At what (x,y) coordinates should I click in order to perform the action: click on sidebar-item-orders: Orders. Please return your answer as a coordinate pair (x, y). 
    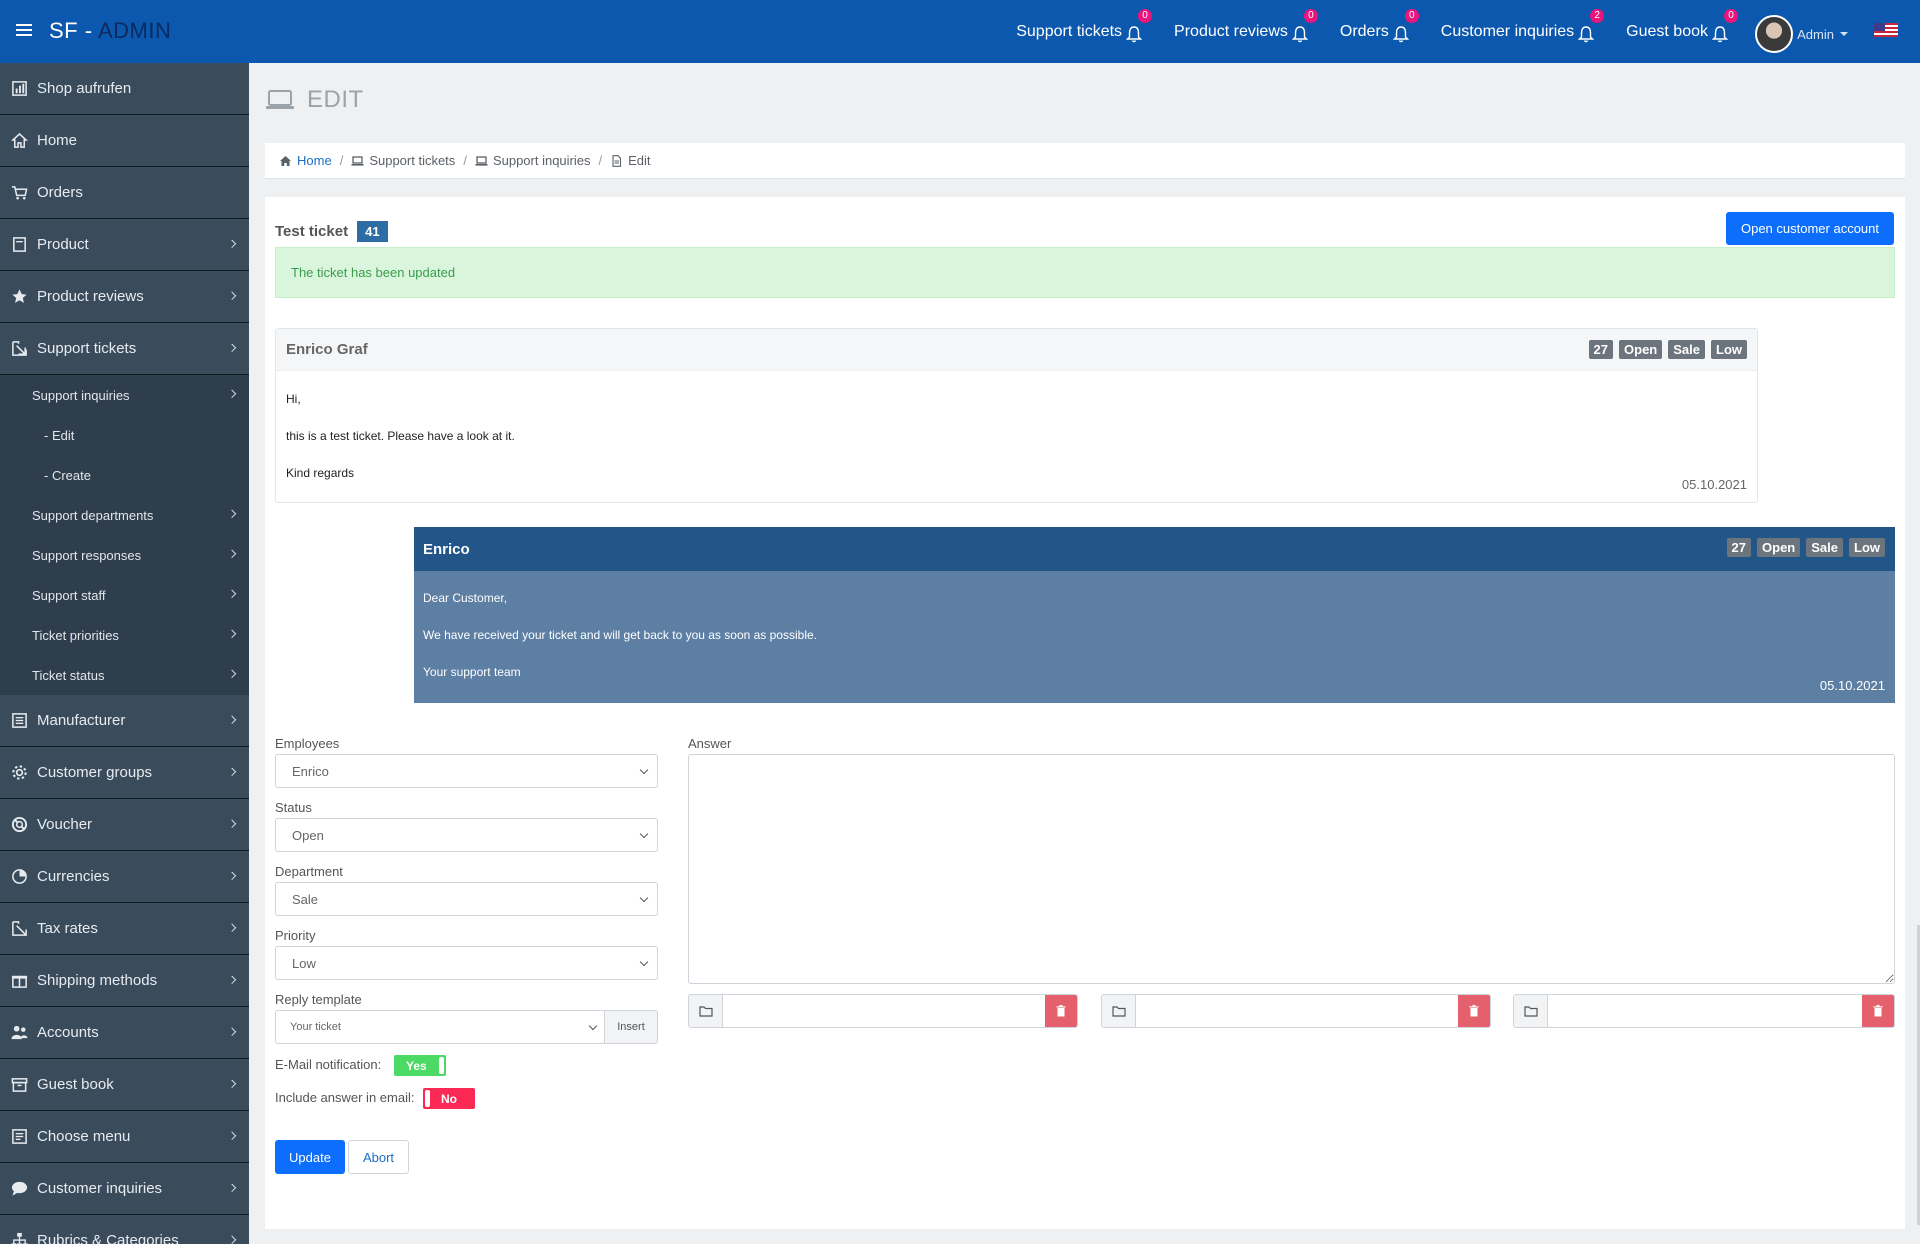
    Looking at the image, I should click on (124, 193).